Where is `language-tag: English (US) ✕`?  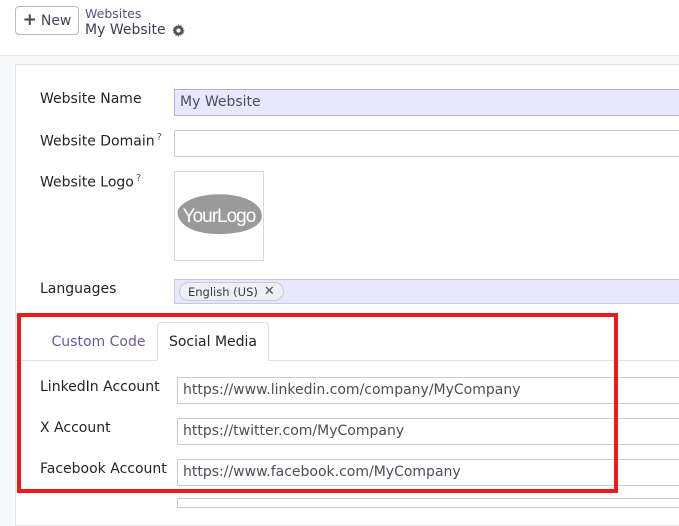
language-tag: English (US) ✕ is located at coordinates (231, 291).